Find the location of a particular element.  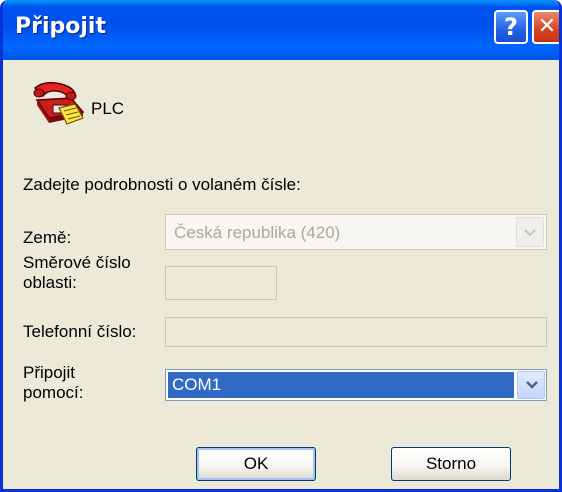

dropdown-arrow-button is located at coordinates (531, 385).